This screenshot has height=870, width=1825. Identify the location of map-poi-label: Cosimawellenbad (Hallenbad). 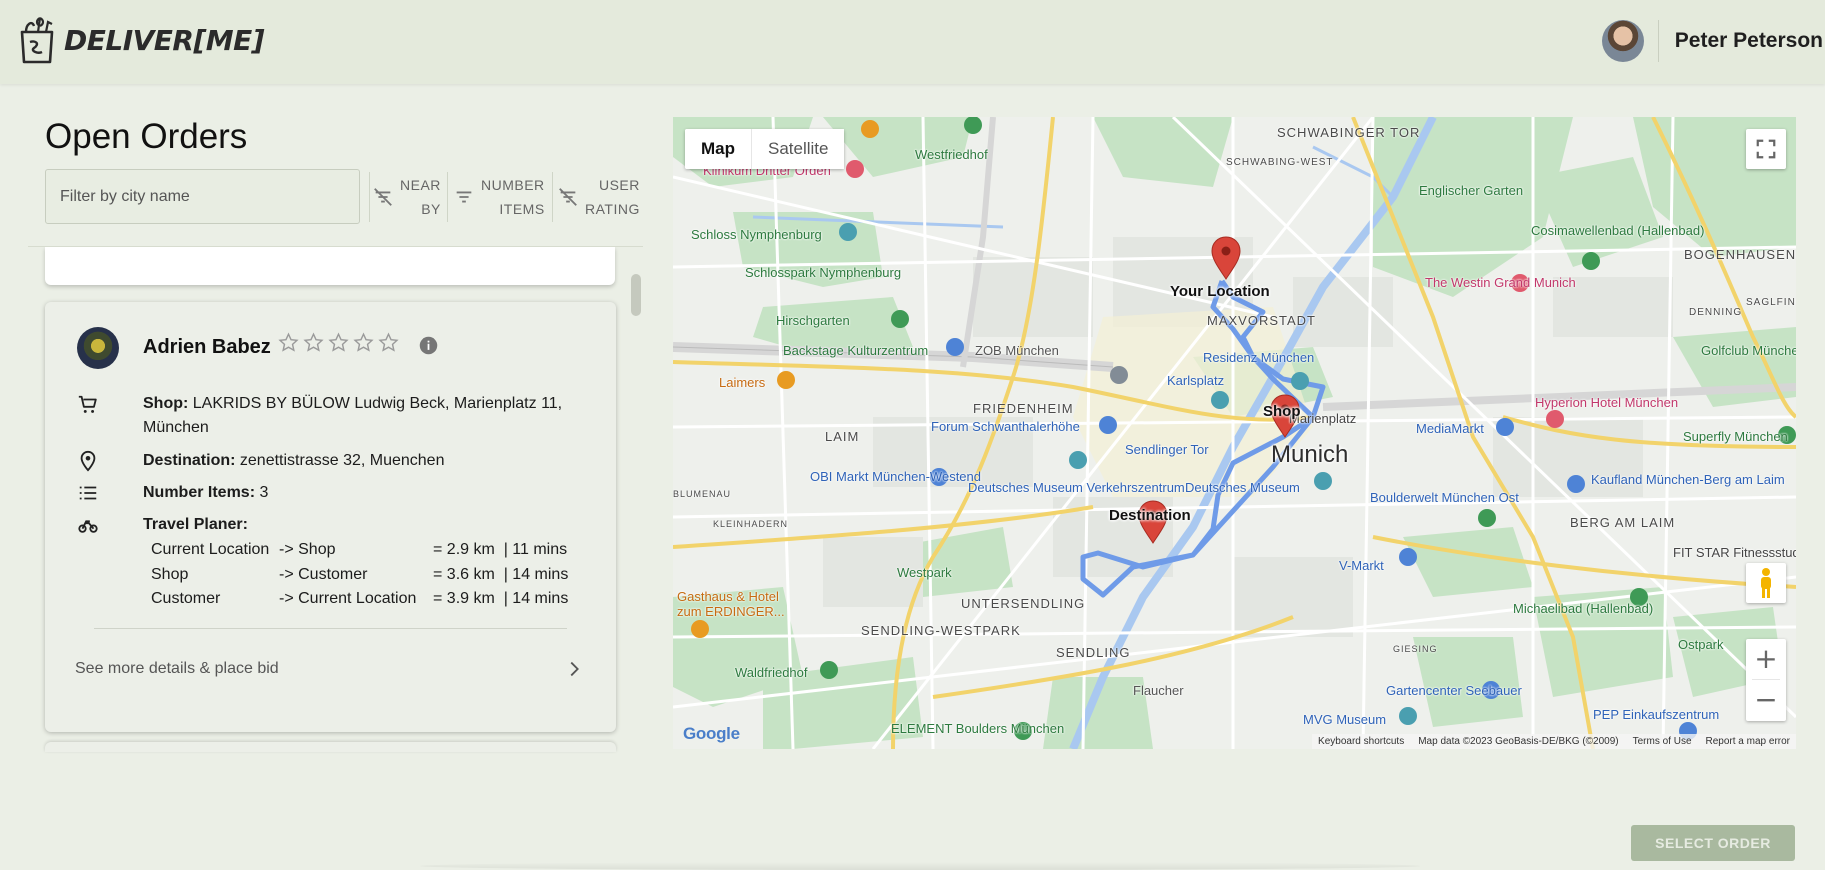
(1618, 230).